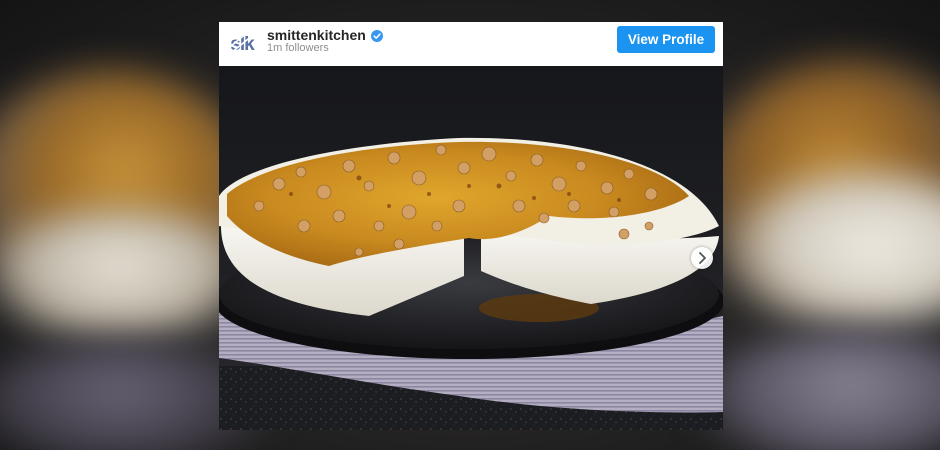  I want to click on chevron-right-icon, so click(702, 258).